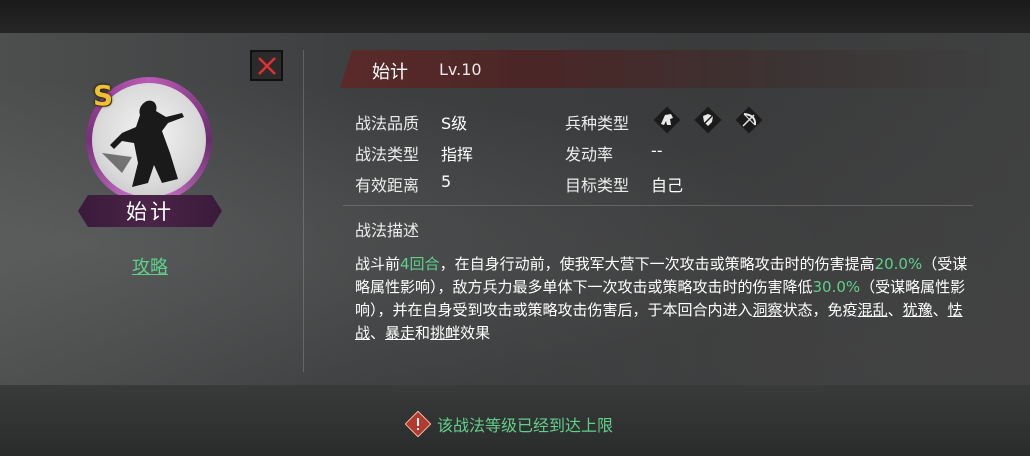  What do you see at coordinates (597, 185) in the screenshot?
I see `target-label: 目标类型` at bounding box center [597, 185].